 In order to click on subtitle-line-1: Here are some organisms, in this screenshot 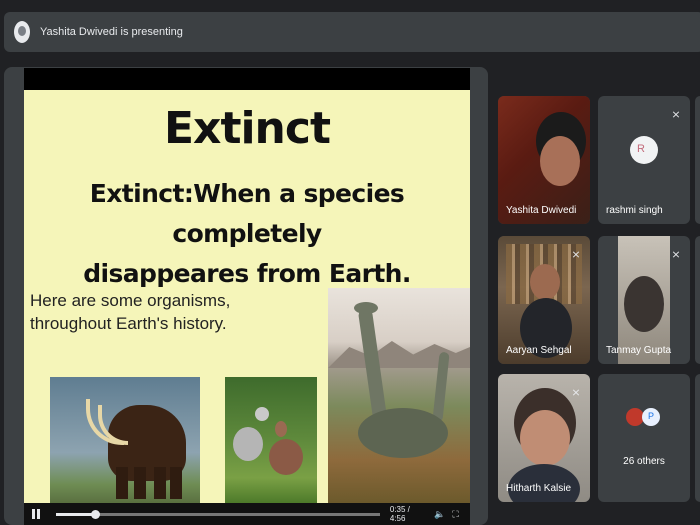, I will do `click(130, 300)`.